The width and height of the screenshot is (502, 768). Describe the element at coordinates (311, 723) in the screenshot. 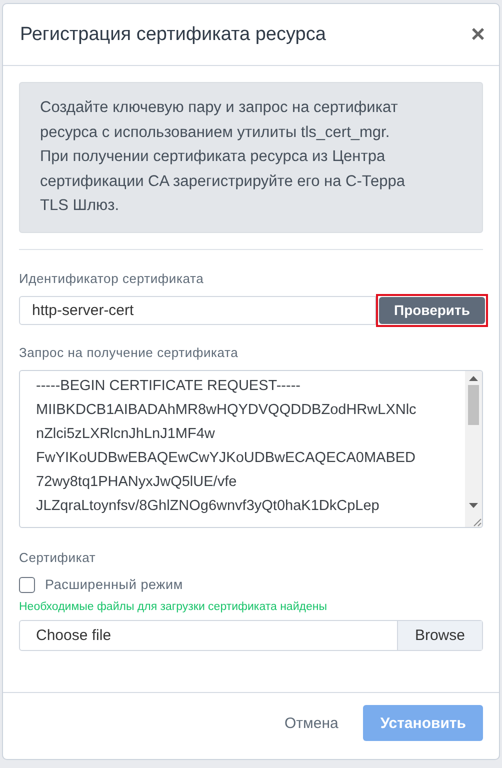

I see `cancel-button: Отмена` at that location.